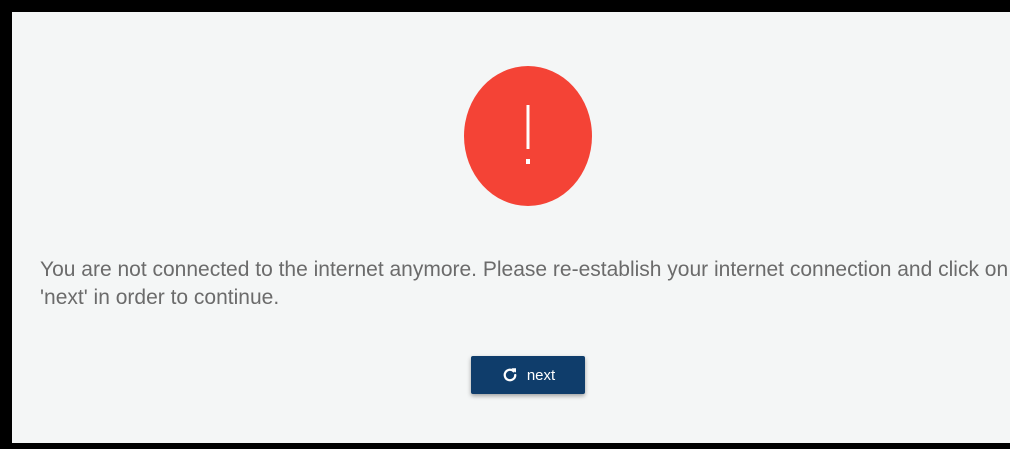 The height and width of the screenshot is (449, 1010). What do you see at coordinates (541, 375) in the screenshot?
I see `next-button-label: next` at bounding box center [541, 375].